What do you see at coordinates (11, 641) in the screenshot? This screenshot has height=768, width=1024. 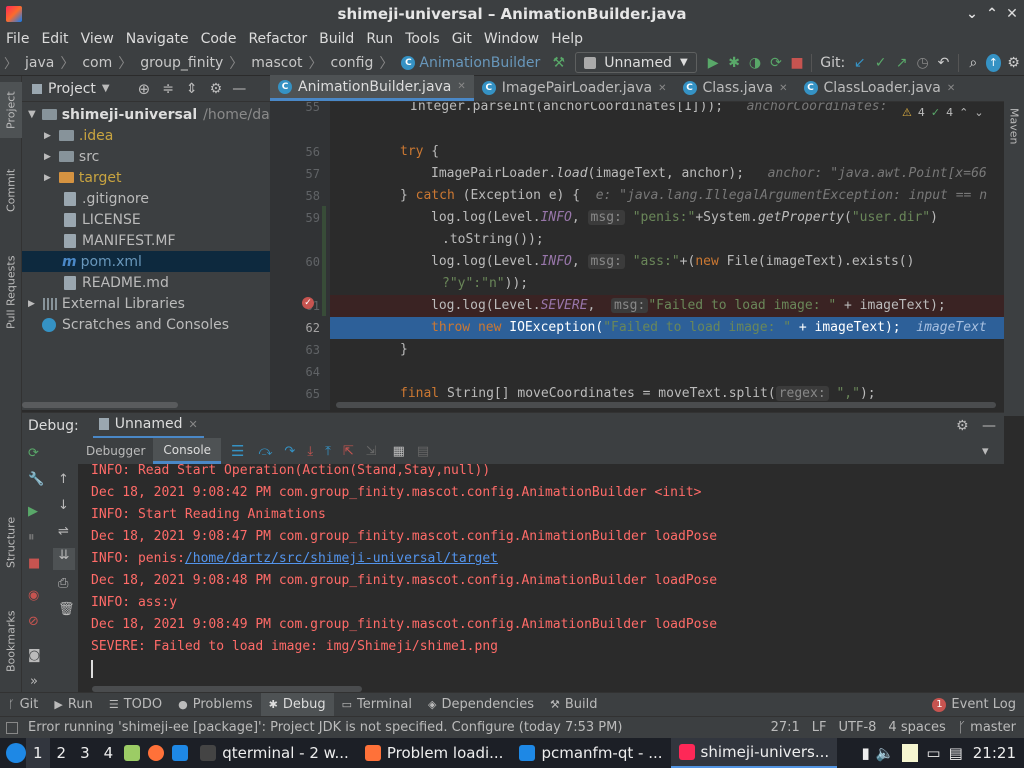 I see `bookmarks-tool-tab: Bookmarks` at bounding box center [11, 641].